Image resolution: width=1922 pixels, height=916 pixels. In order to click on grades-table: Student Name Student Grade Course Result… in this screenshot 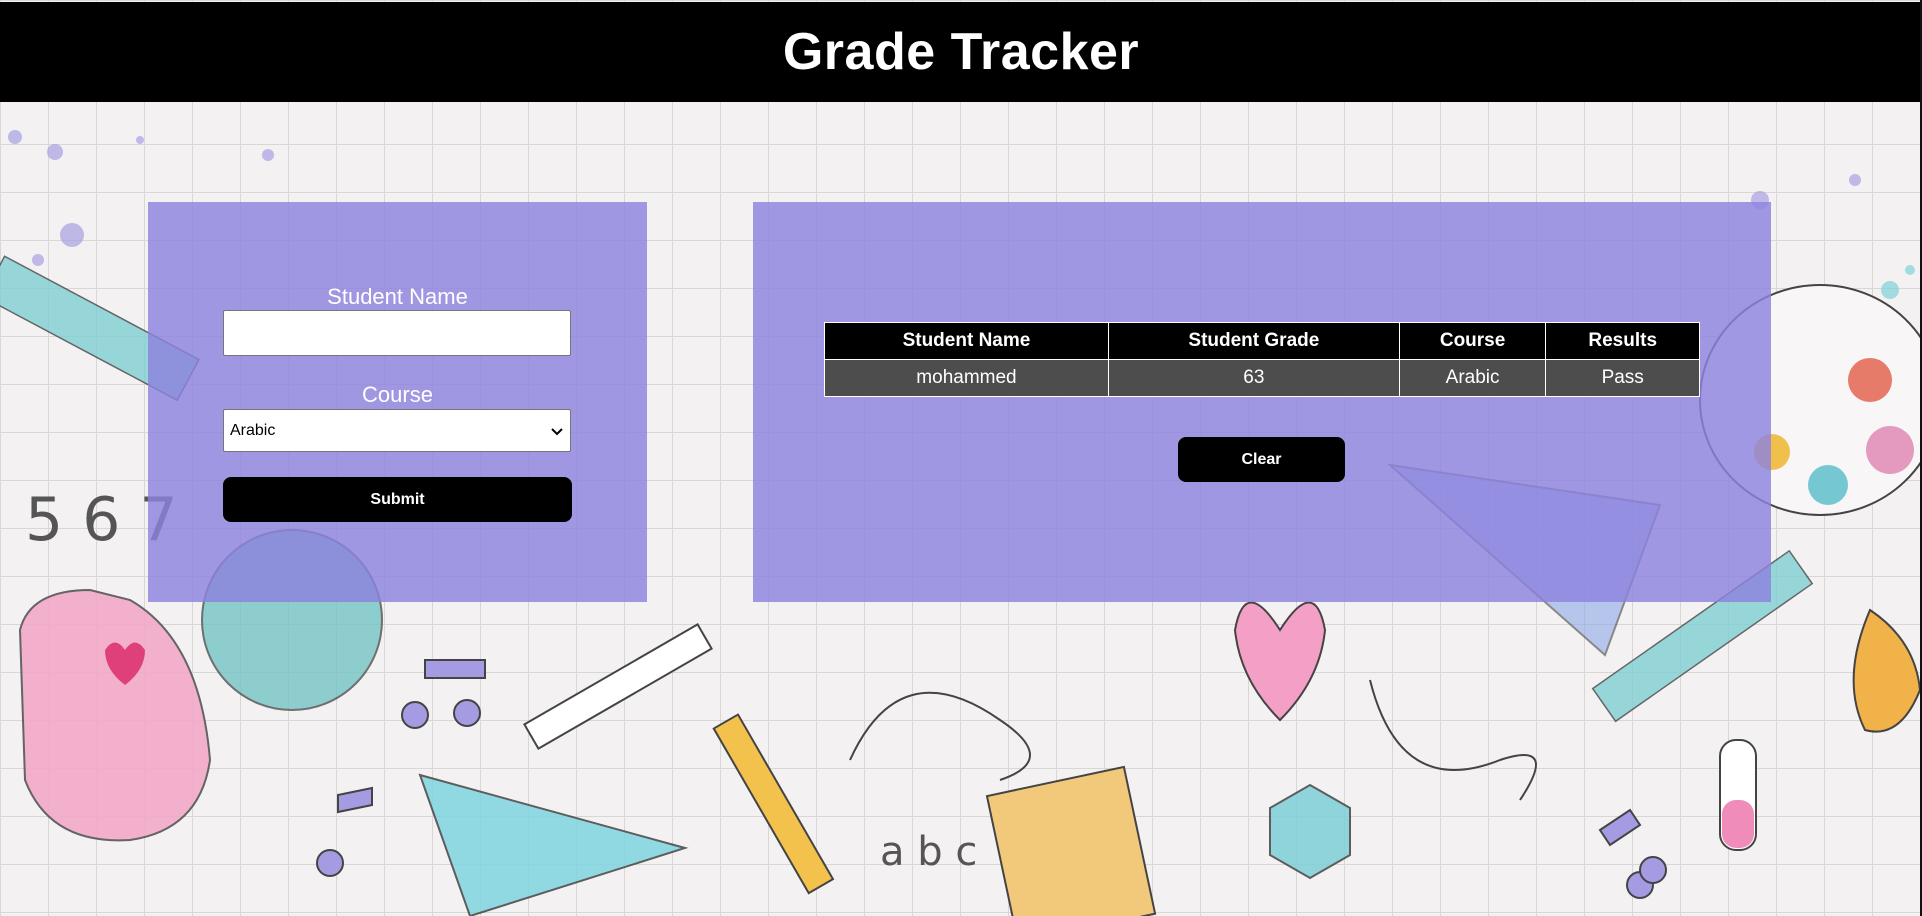, I will do `click(1262, 359)`.